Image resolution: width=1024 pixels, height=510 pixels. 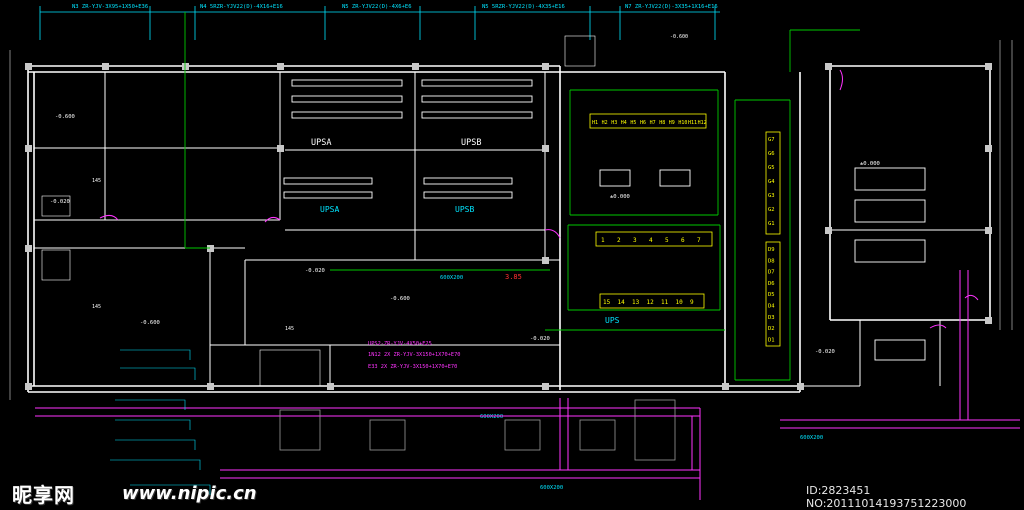 I want to click on cabinet-h: H6, so click(x=643, y=123).